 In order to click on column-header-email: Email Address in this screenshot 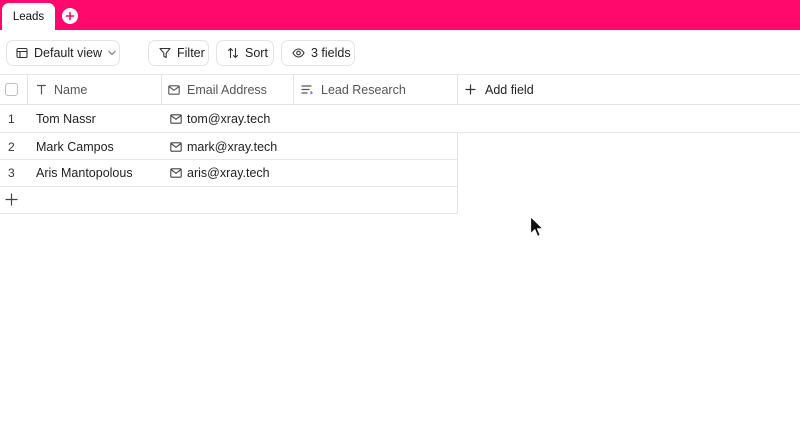, I will do `click(217, 89)`.